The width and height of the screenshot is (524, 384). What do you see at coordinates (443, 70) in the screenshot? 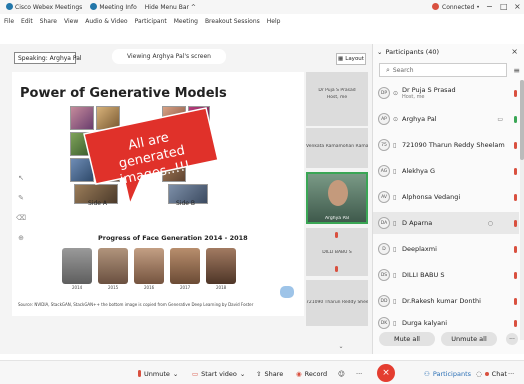
I see `search-input: ⌕ Search` at bounding box center [443, 70].